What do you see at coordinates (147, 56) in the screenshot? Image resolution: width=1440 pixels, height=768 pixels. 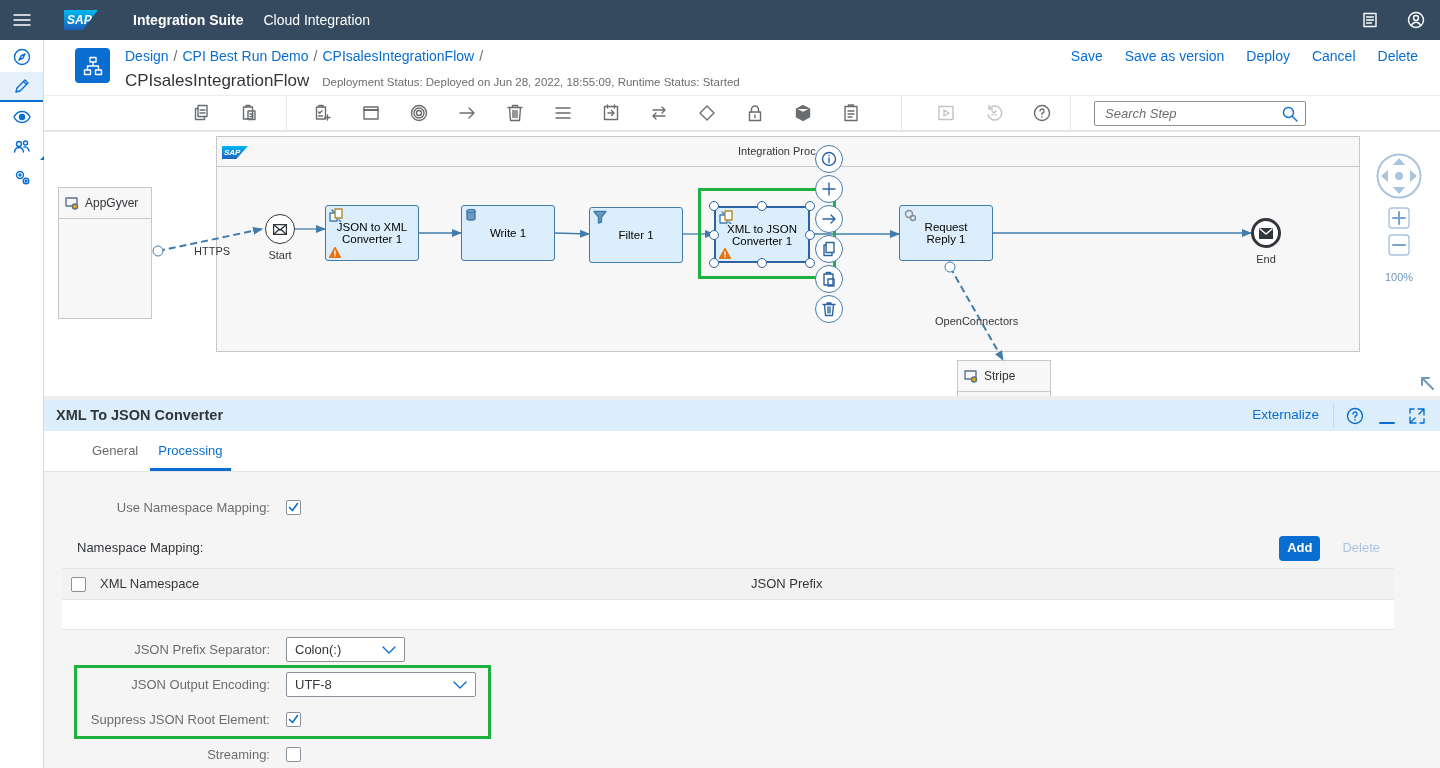 I see `breadcrumb-link: Design` at bounding box center [147, 56].